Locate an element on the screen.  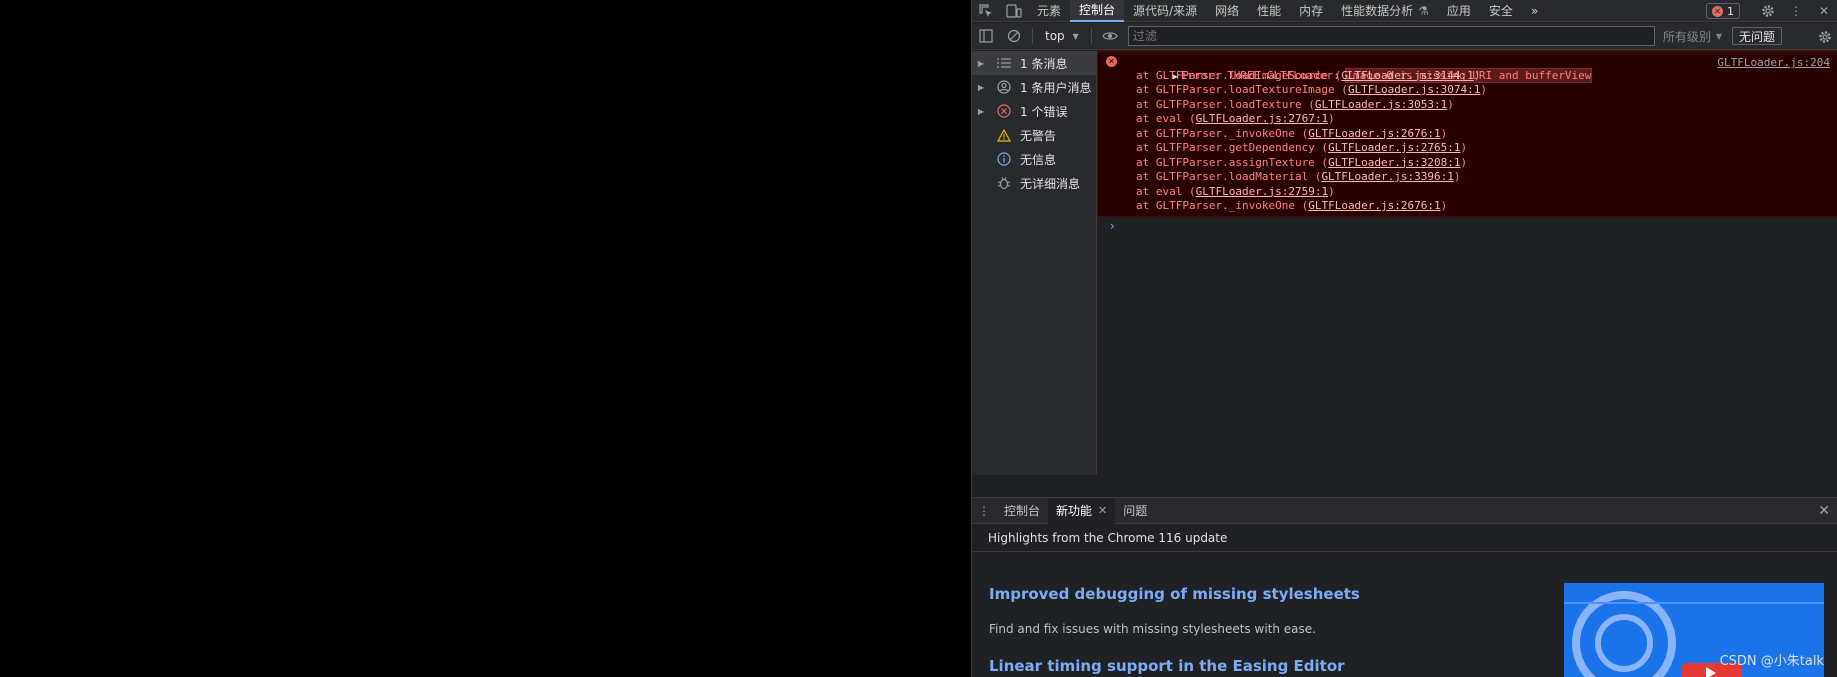
tab-performance-insights: 性能数据分析 ⚗ is located at coordinates (1385, 11).